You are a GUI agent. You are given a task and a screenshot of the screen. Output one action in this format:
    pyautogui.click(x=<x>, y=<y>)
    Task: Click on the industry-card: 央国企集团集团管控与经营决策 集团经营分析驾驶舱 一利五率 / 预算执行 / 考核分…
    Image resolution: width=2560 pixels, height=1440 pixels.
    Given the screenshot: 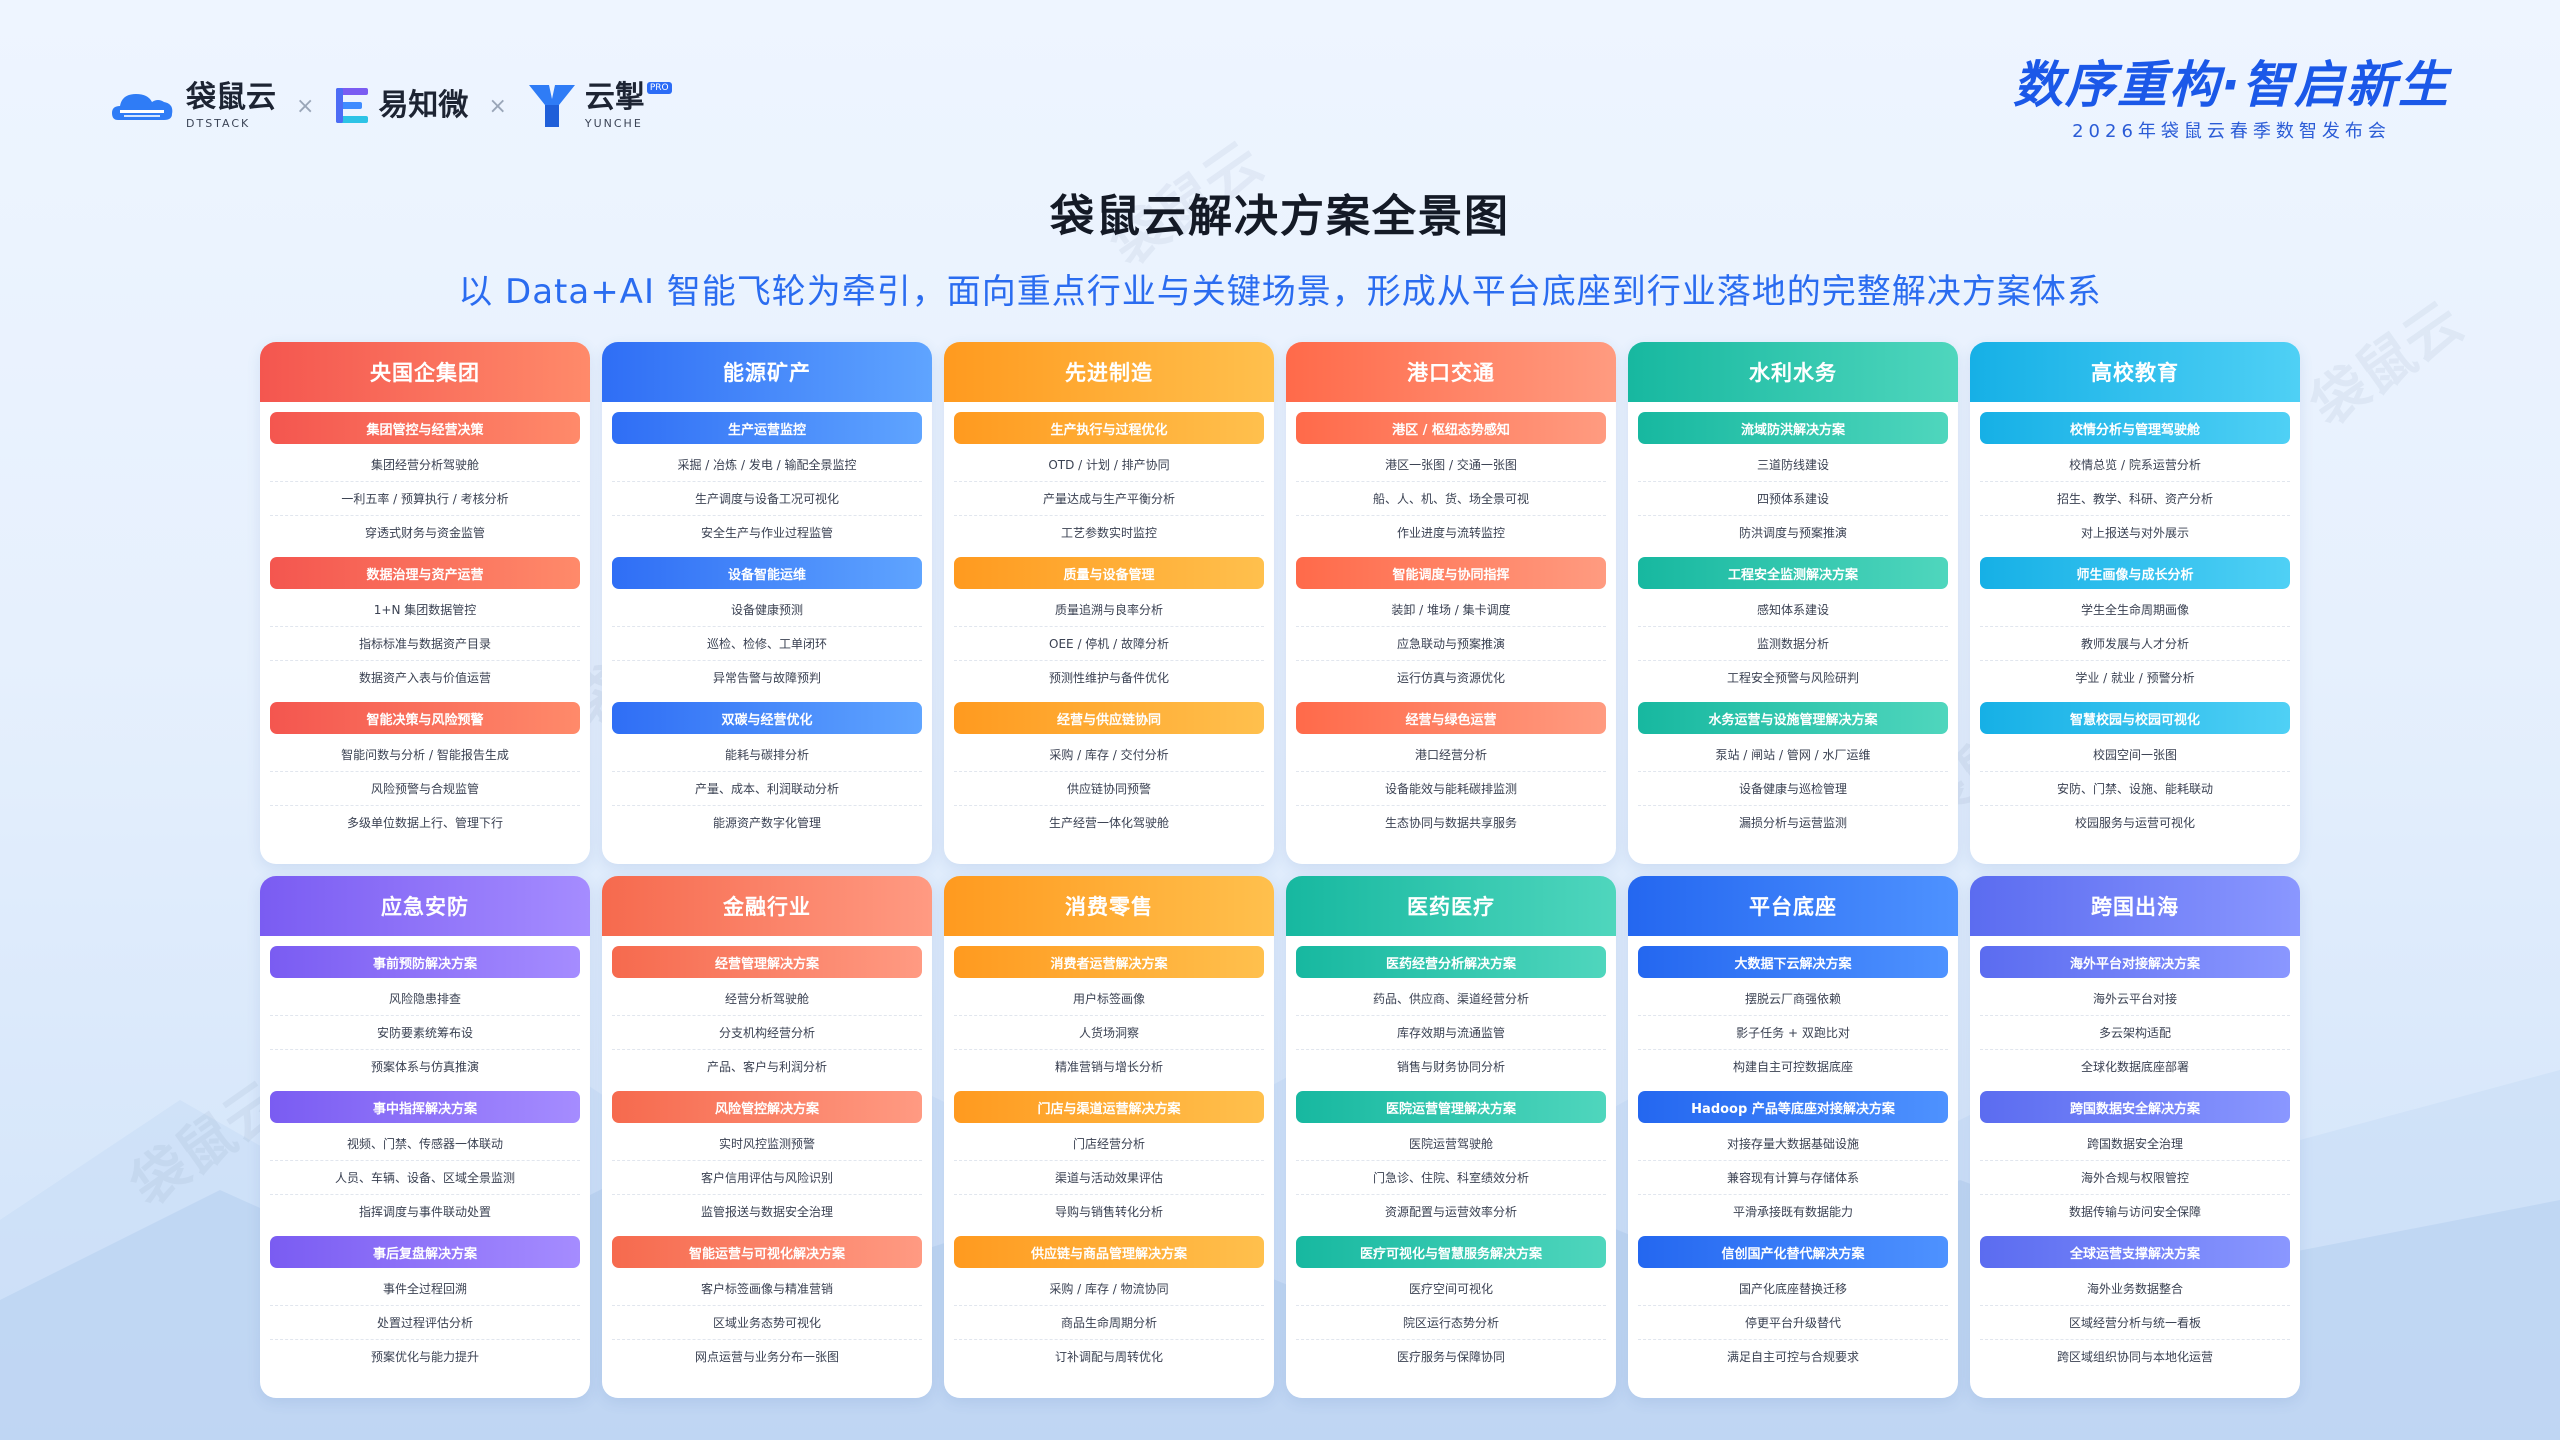 What is the action you would take?
    pyautogui.click(x=425, y=603)
    